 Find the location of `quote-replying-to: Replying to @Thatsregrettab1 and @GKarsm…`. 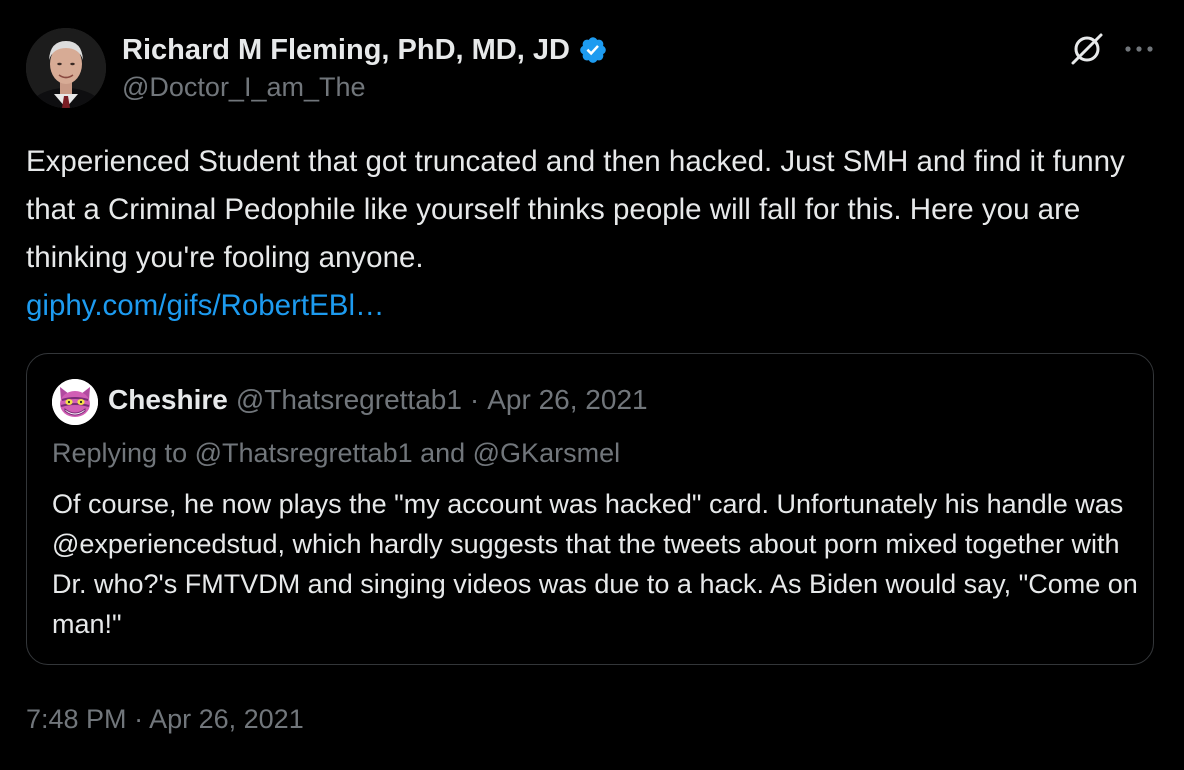

quote-replying-to: Replying to @Thatsregrettab1 and @GKarsm… is located at coordinates (336, 453).